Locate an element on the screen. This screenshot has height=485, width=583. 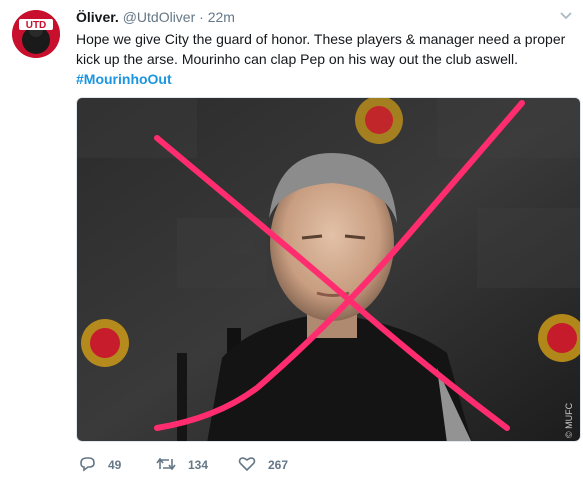
heart-icon is located at coordinates (253, 465).